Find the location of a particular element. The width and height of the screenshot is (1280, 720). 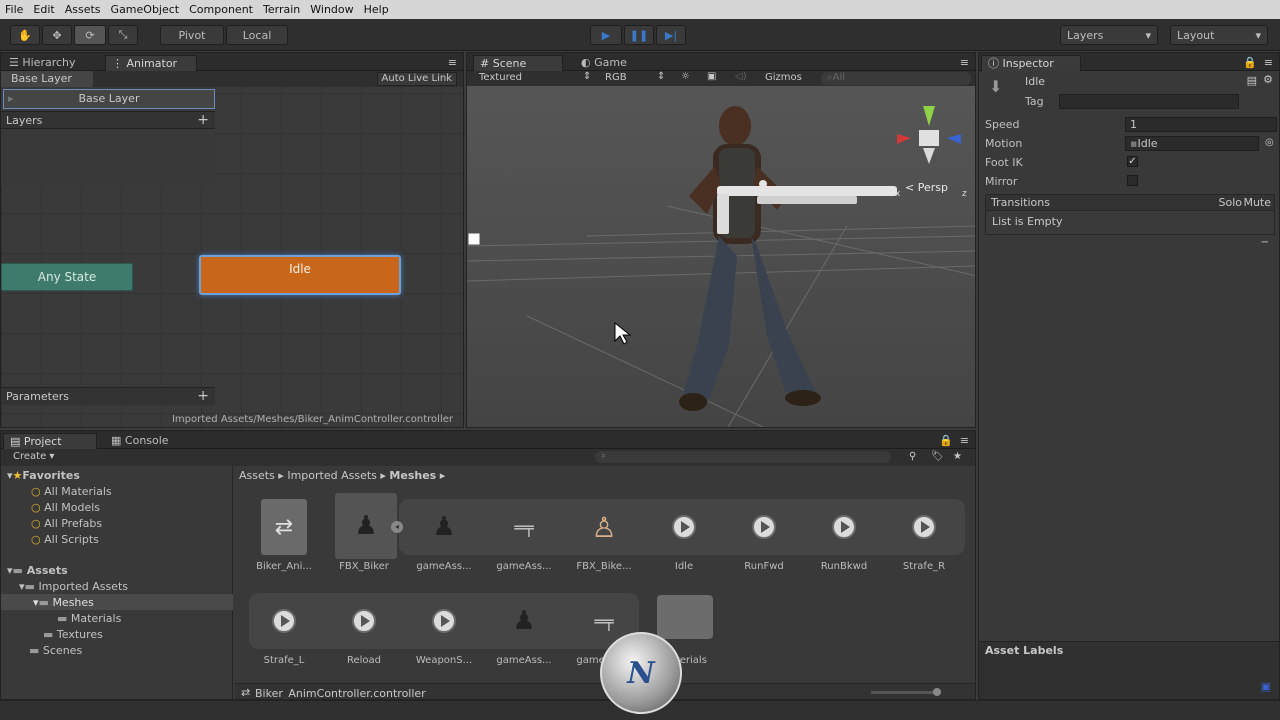

tab-game: ◐ Game is located at coordinates (604, 63).